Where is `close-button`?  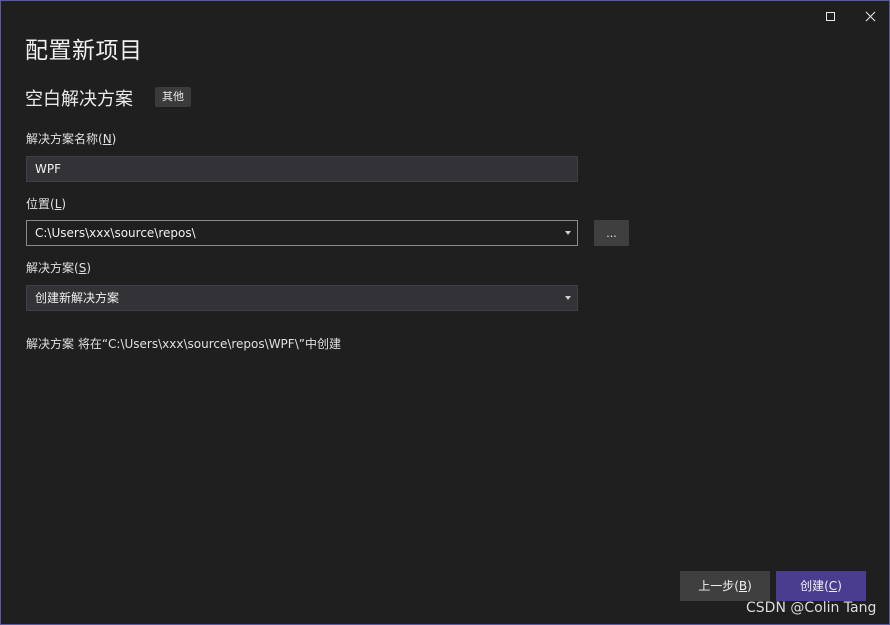 close-button is located at coordinates (870, 16).